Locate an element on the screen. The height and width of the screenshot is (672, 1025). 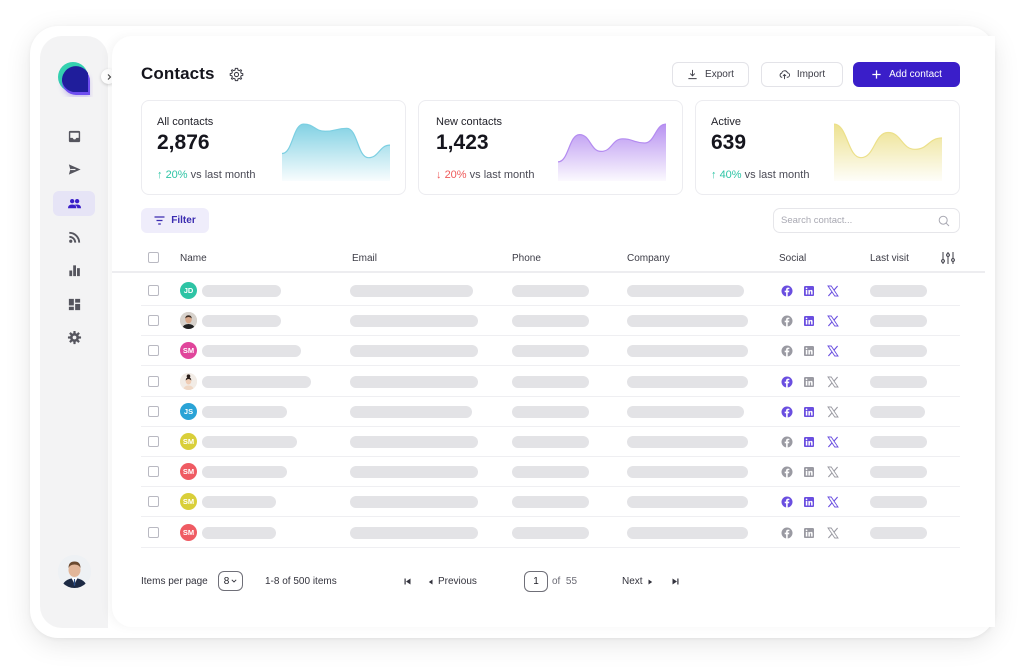
search-icon is located at coordinates (944, 221).